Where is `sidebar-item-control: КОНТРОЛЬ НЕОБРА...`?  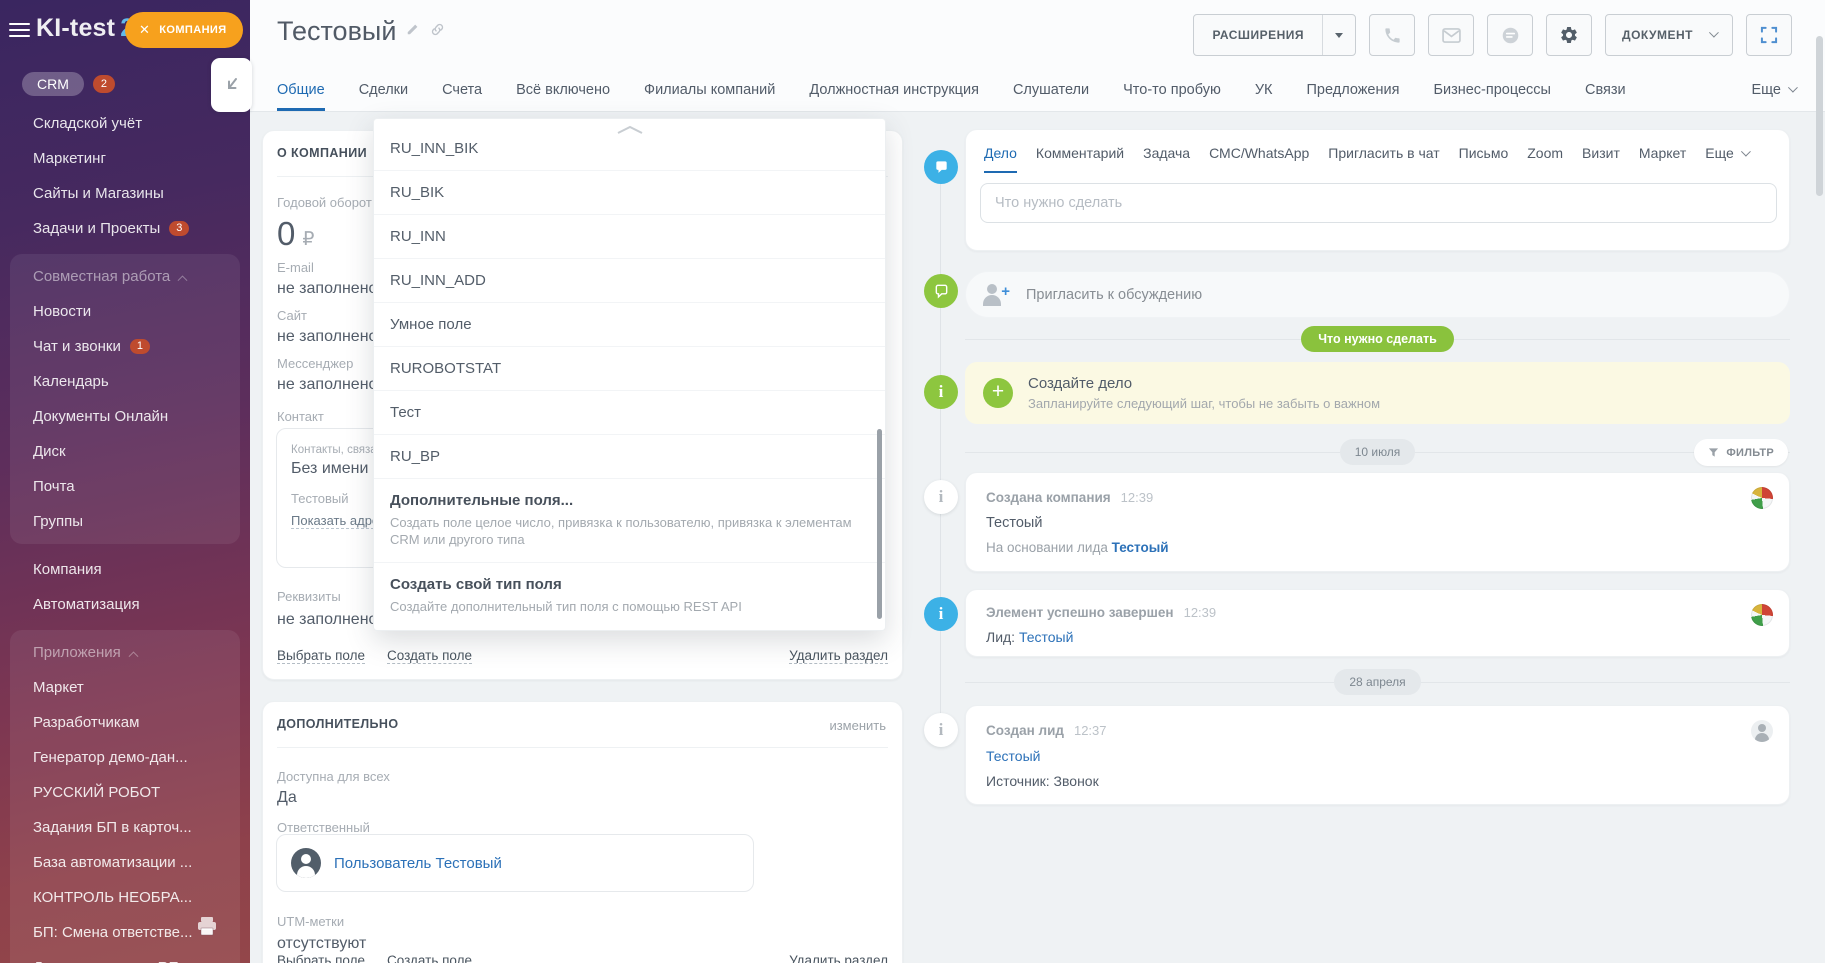 sidebar-item-control: КОНТРОЛЬ НЕОБРА... is located at coordinates (125, 897).